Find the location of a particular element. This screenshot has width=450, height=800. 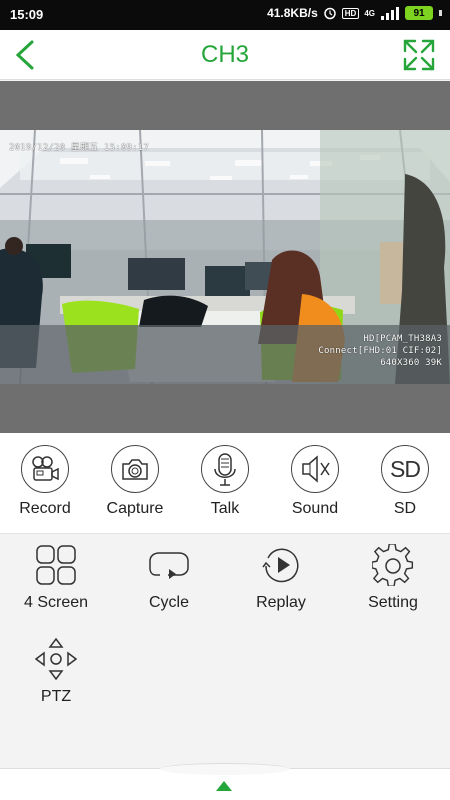

cycle-label: Cycle is located at coordinates (168, 602).